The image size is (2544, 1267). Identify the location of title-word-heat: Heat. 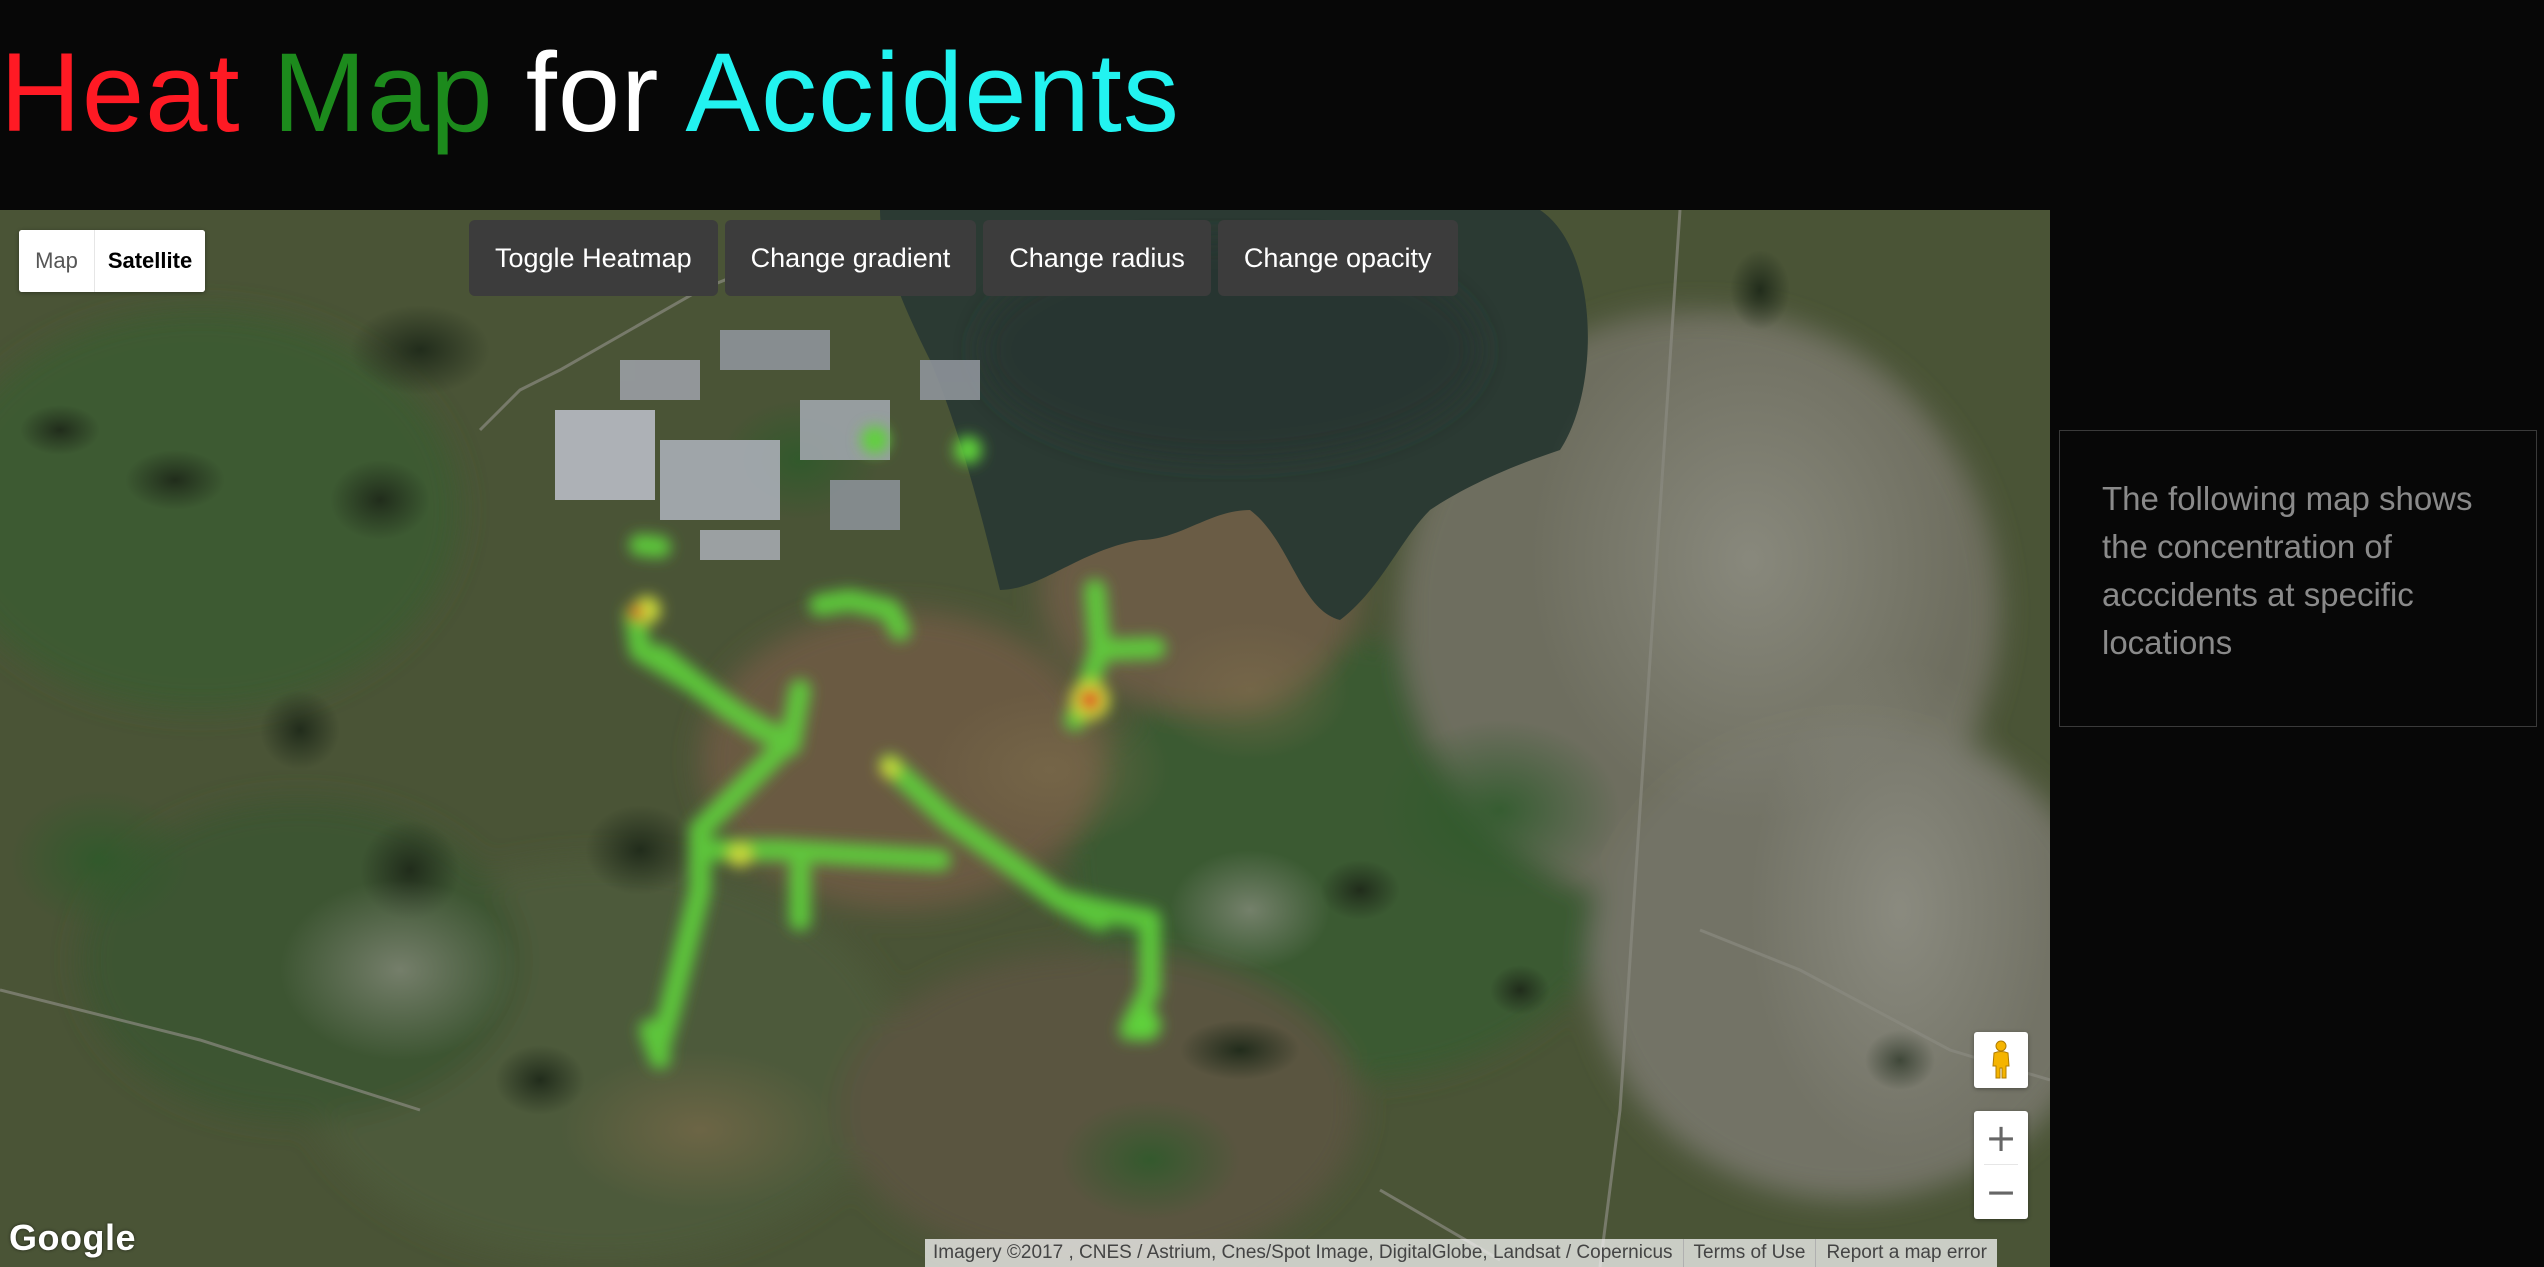
(120, 92).